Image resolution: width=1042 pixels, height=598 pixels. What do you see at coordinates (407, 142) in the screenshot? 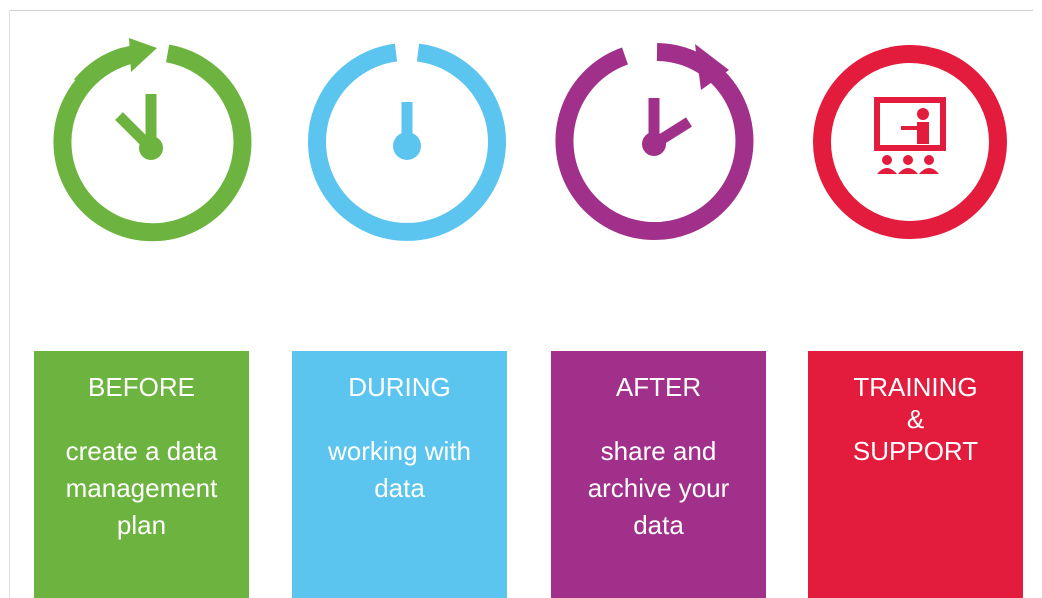
I see `during-stopwatch-icon` at bounding box center [407, 142].